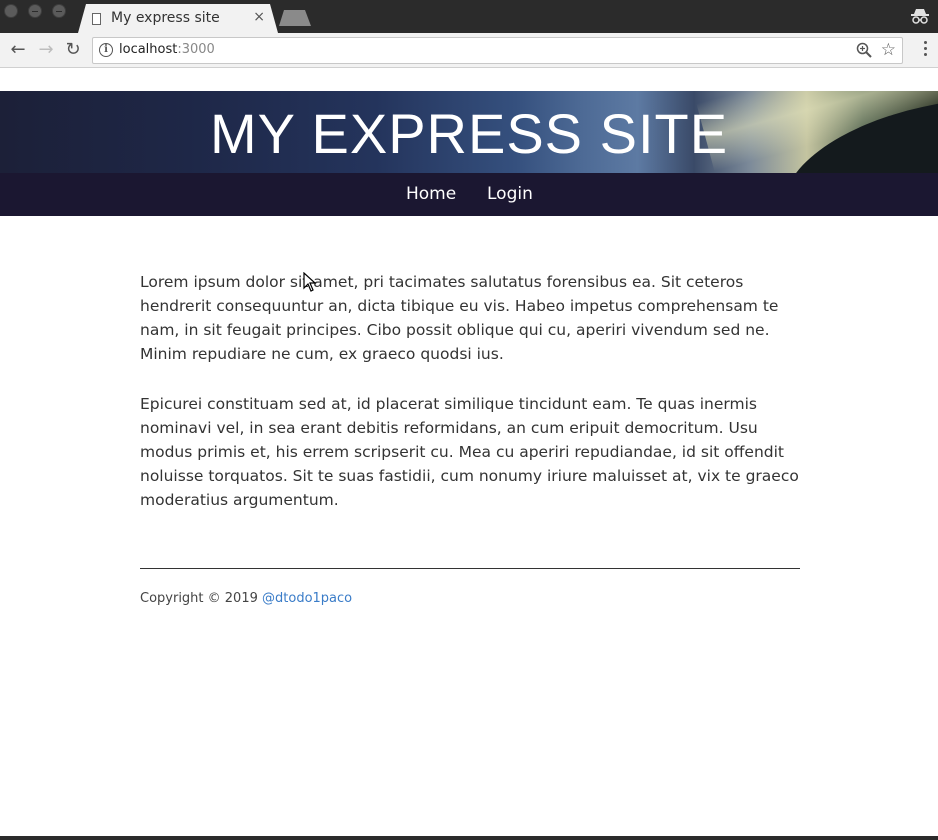 The image size is (938, 840). Describe the element at coordinates (888, 50) in the screenshot. I see `bookmark-star-icon: ☆` at that location.